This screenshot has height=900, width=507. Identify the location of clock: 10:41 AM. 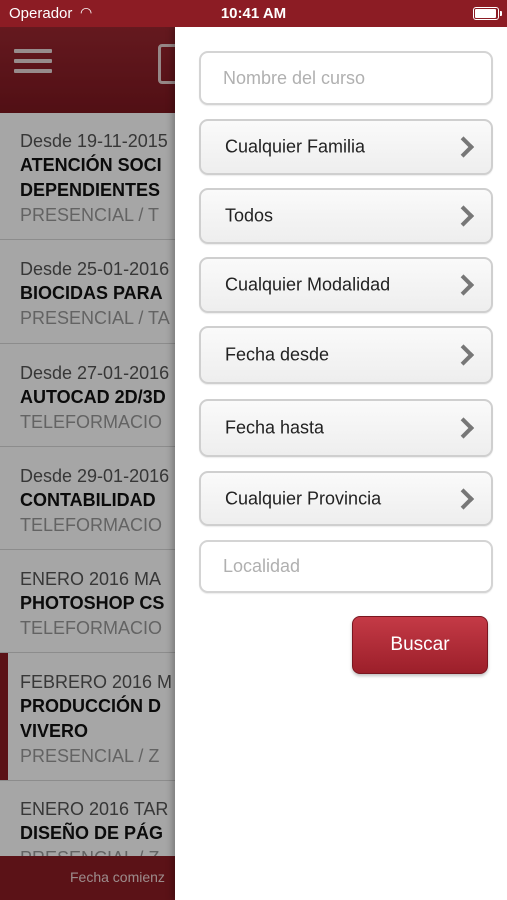
(253, 13).